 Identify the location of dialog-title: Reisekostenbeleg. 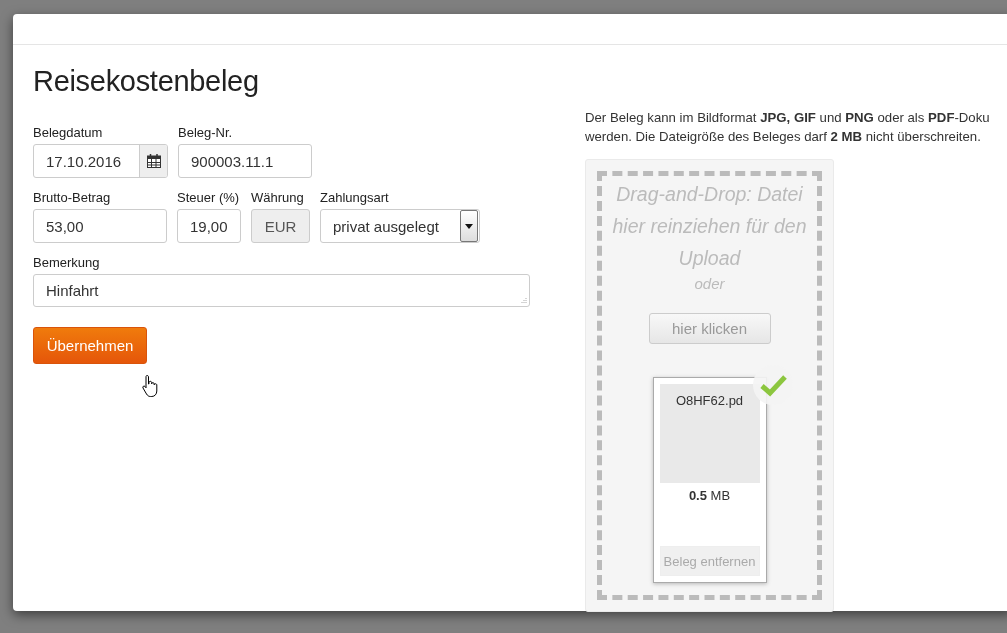
(146, 81).